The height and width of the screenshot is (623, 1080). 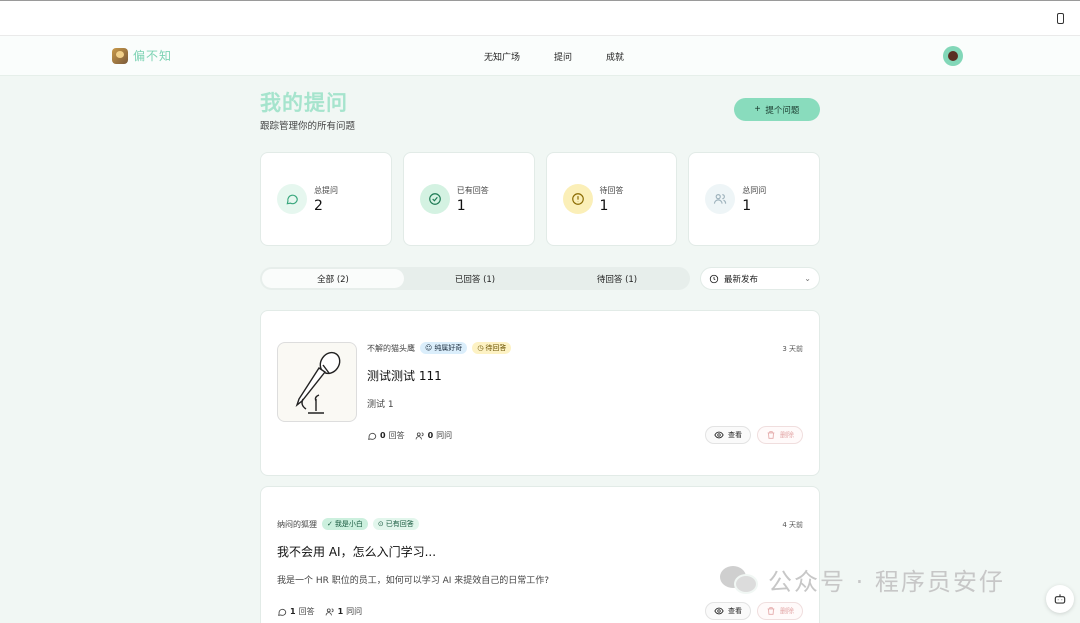 I want to click on tab-answered: 已回答 (1), so click(x=475, y=278).